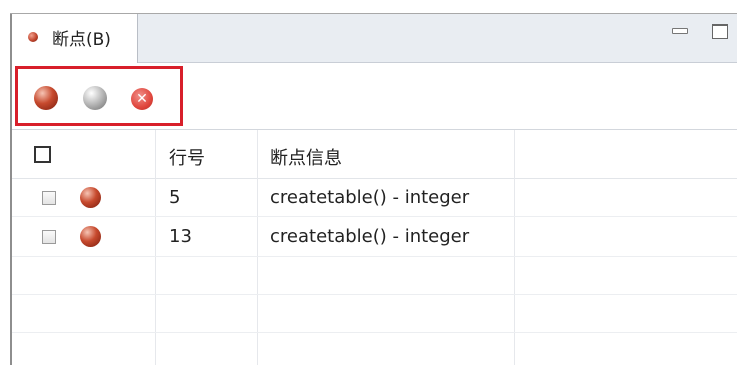 The height and width of the screenshot is (365, 737). Describe the element at coordinates (81, 40) in the screenshot. I see `tab-label: 断点(B)` at that location.